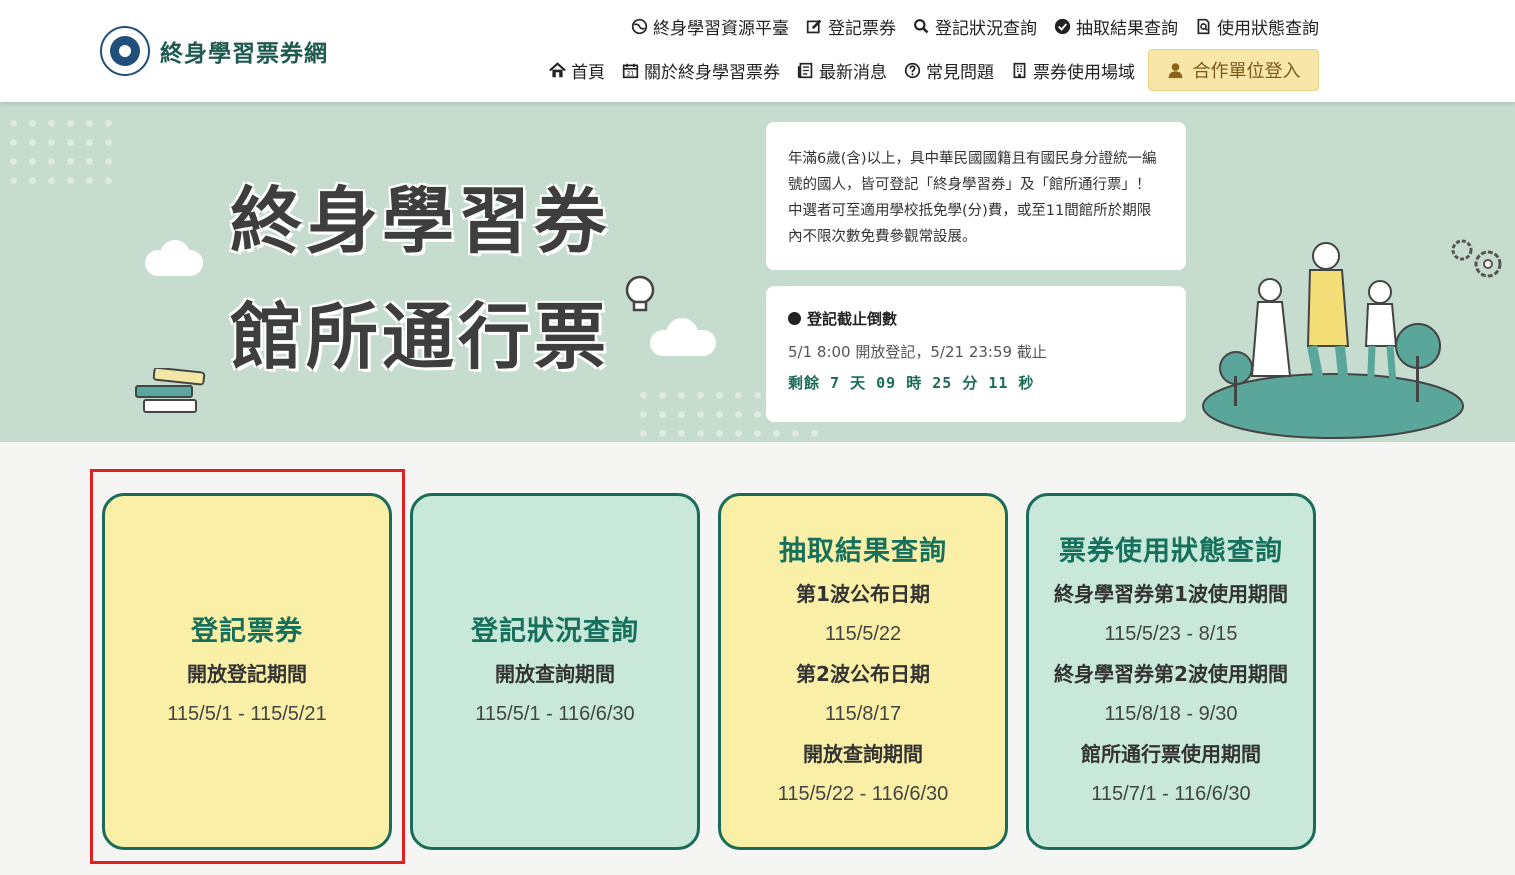 This screenshot has width=1515, height=875. Describe the element at coordinates (911, 383) in the screenshot. I see `countdown-remaining: 剩餘 7 天 09 時 25 分 11 秒` at that location.